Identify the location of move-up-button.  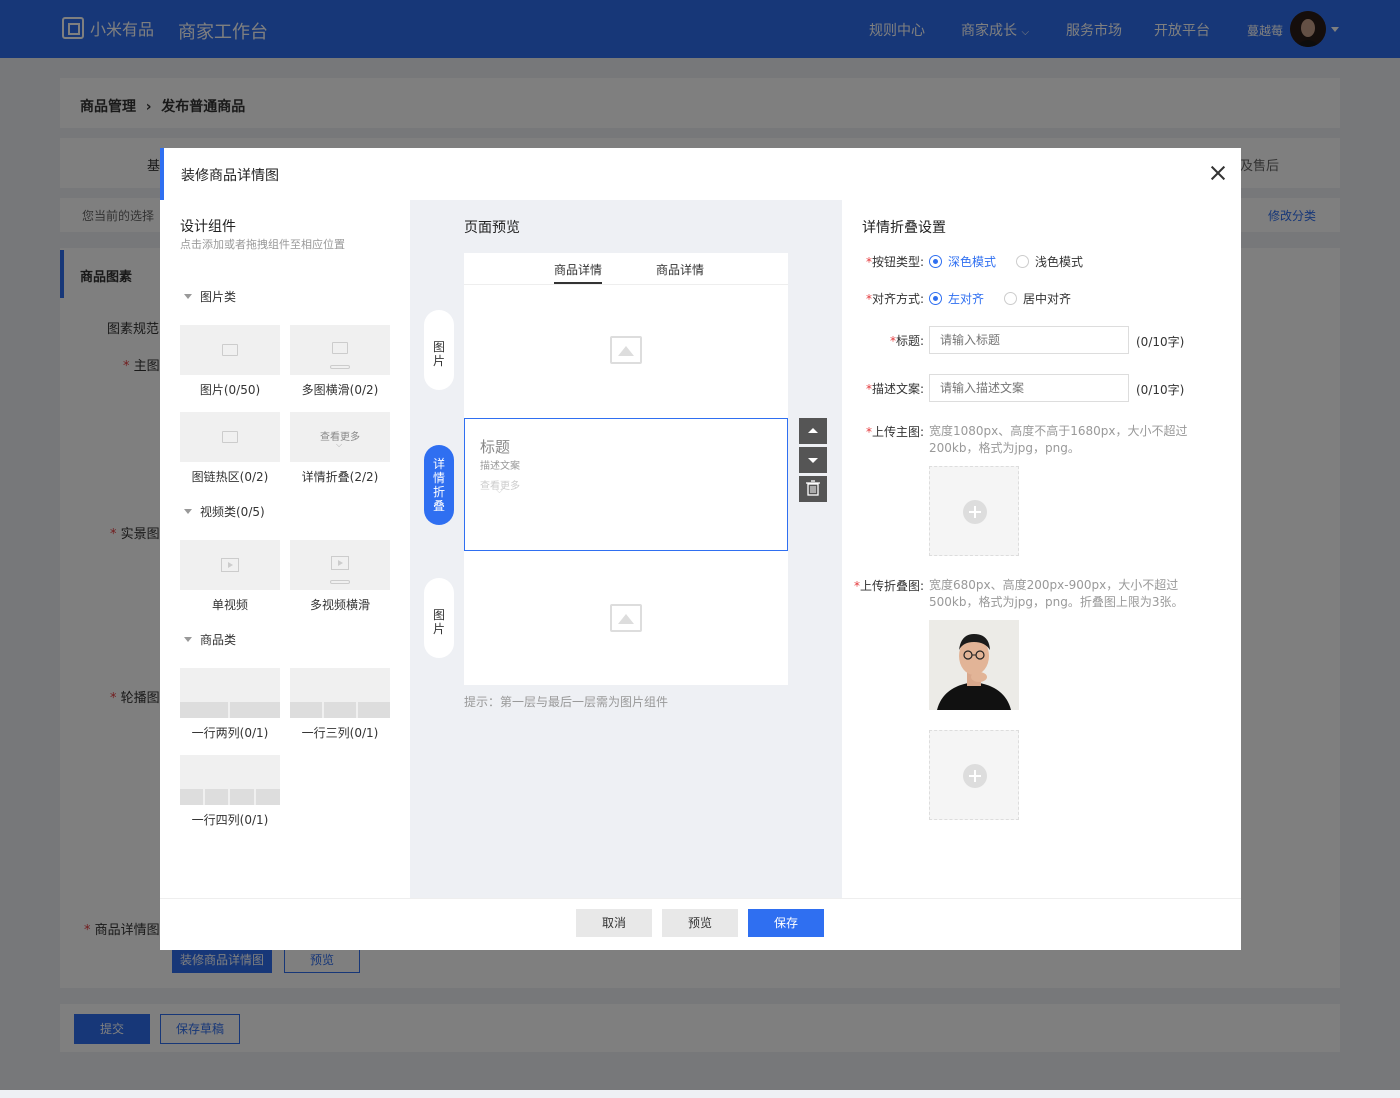
(813, 431).